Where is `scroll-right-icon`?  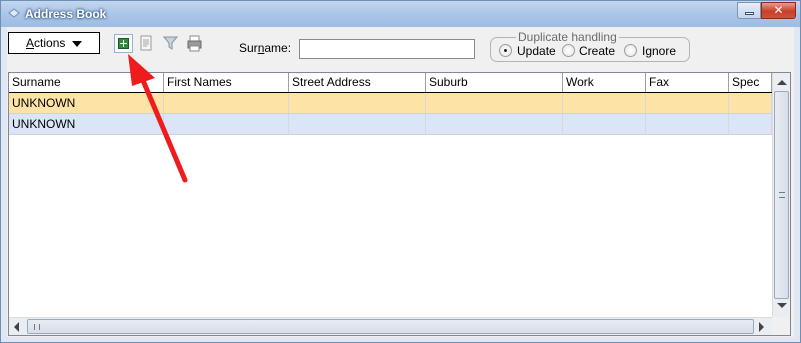 scroll-right-icon is located at coordinates (761, 327).